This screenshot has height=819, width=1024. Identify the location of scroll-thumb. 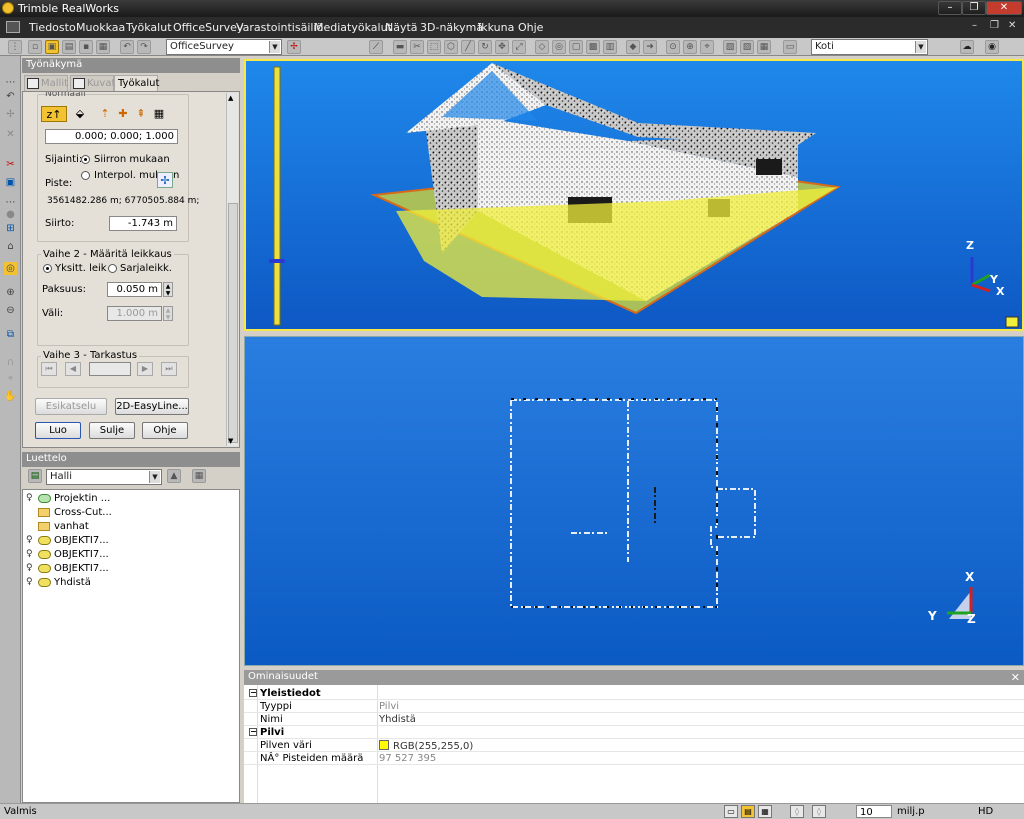
(233, 323).